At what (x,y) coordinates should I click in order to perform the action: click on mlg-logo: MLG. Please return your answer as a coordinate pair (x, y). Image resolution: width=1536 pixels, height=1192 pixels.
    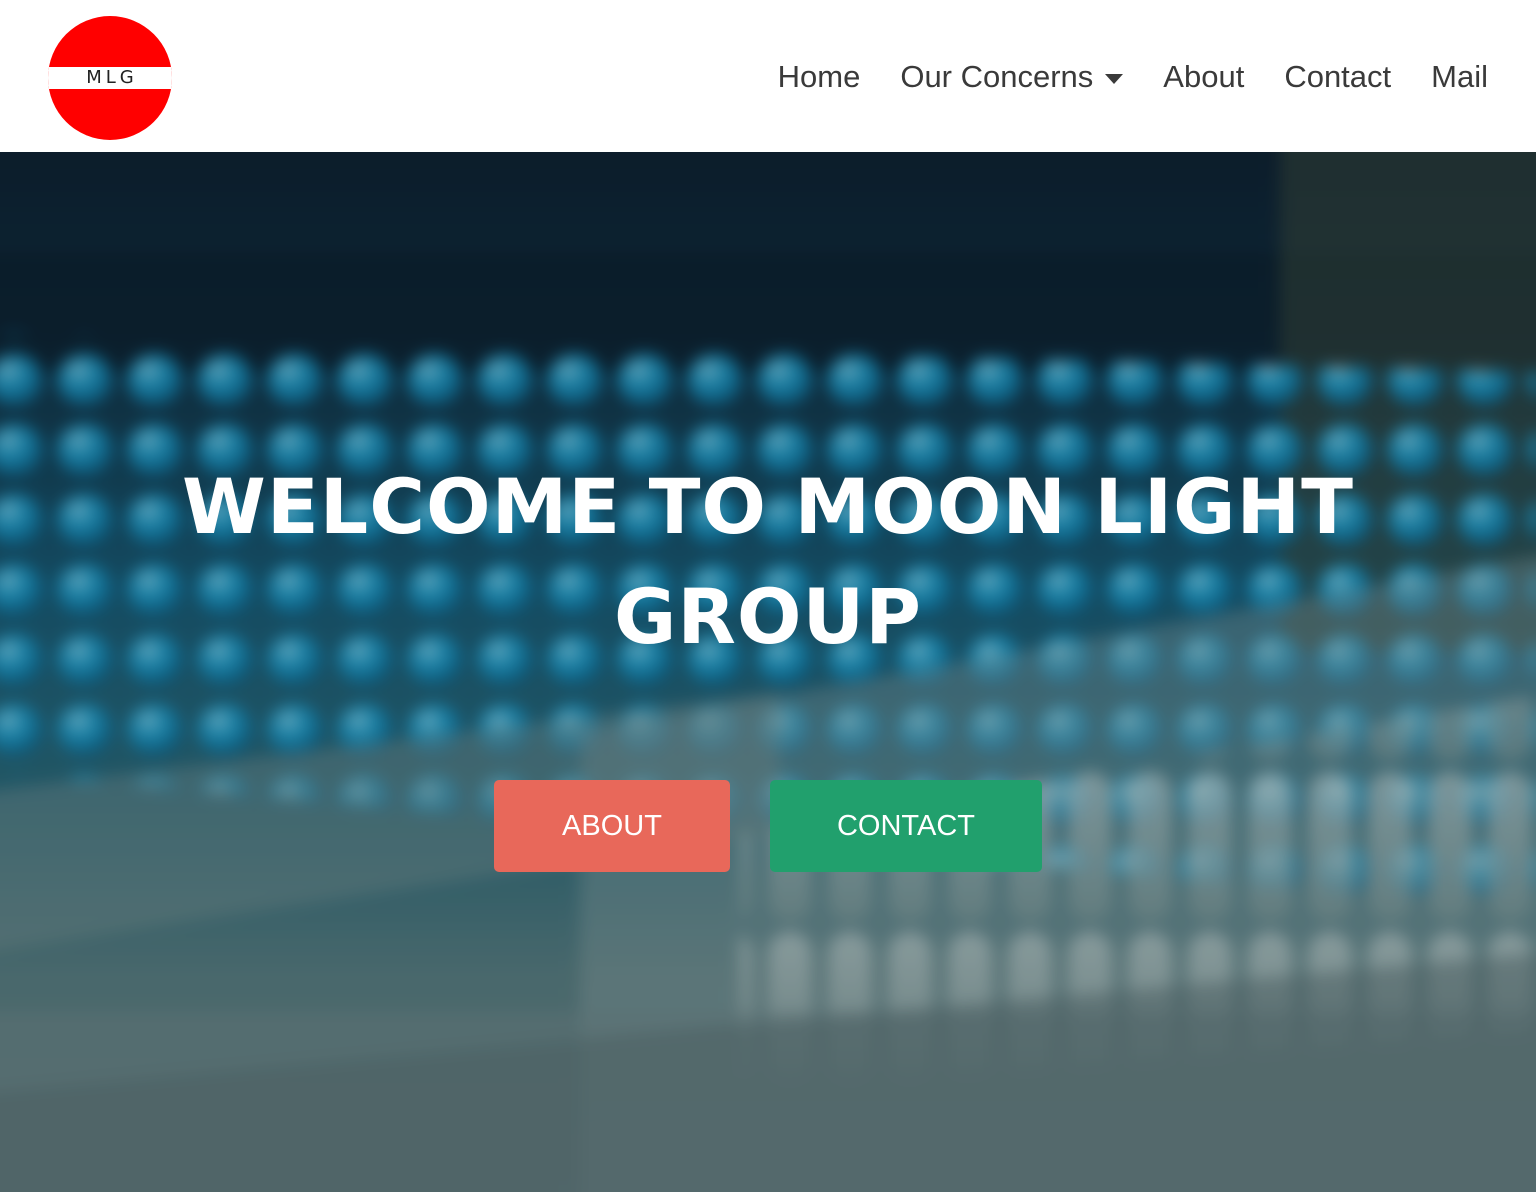
    Looking at the image, I should click on (110, 78).